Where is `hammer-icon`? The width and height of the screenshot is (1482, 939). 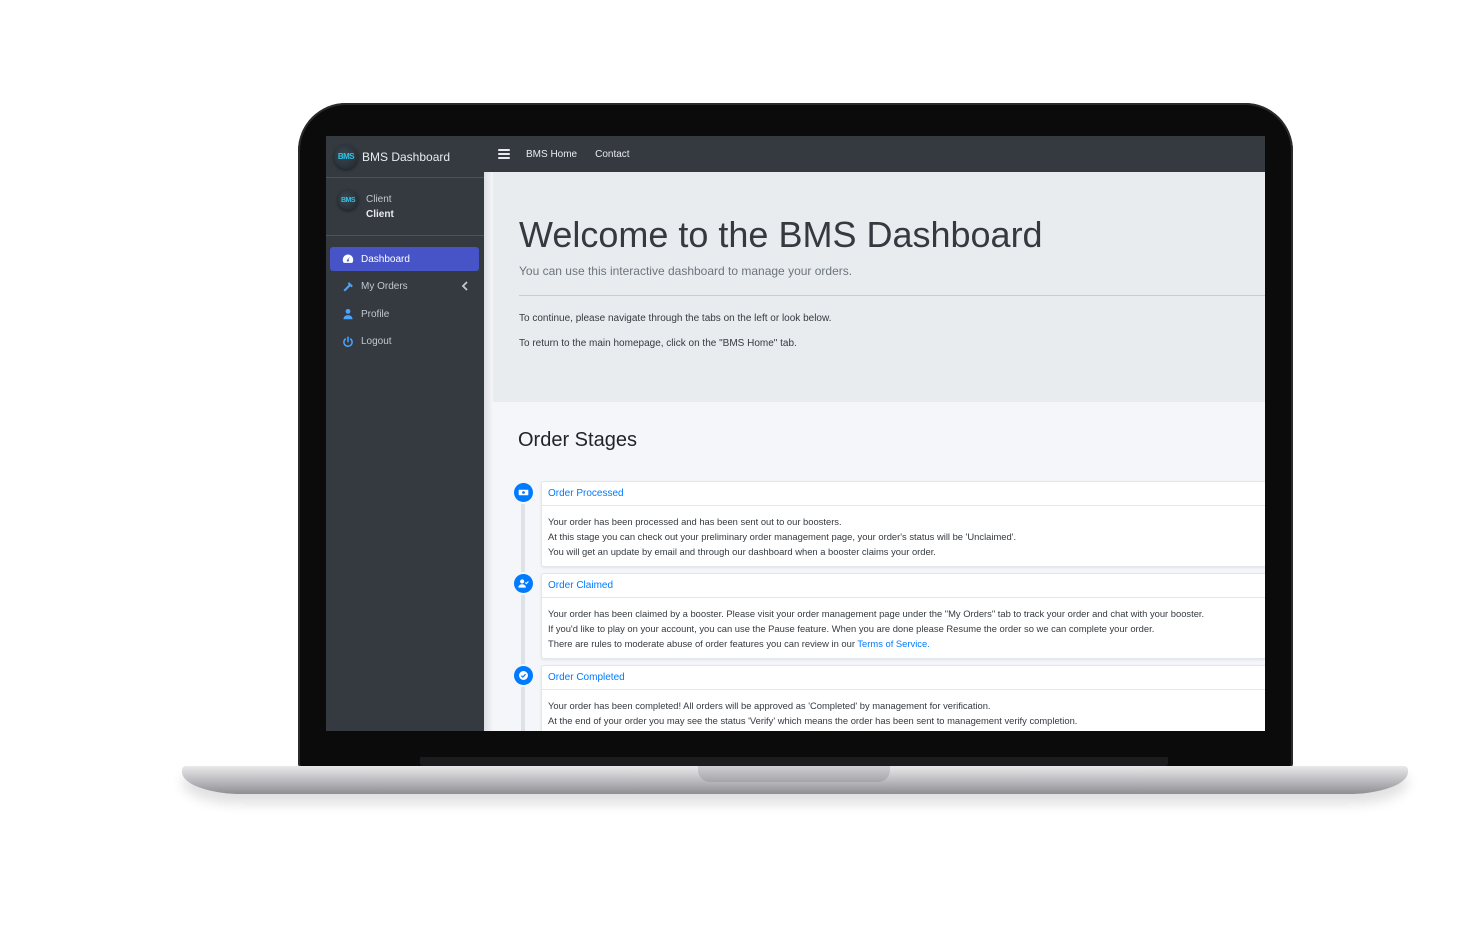
hammer-icon is located at coordinates (348, 286).